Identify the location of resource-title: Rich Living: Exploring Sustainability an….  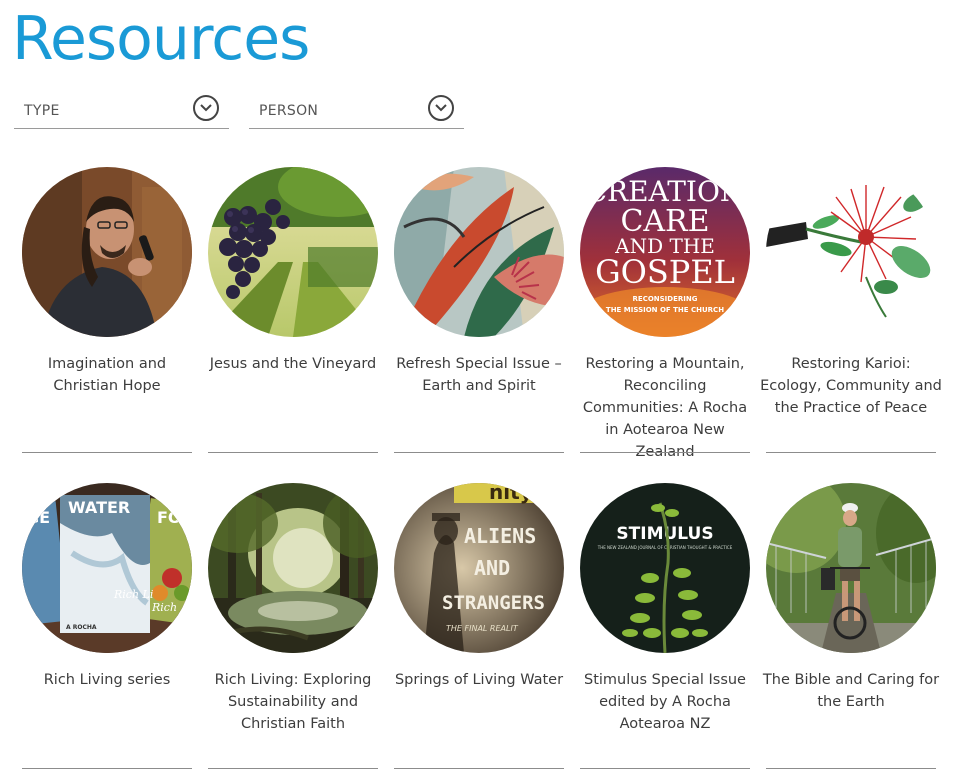
(293, 702).